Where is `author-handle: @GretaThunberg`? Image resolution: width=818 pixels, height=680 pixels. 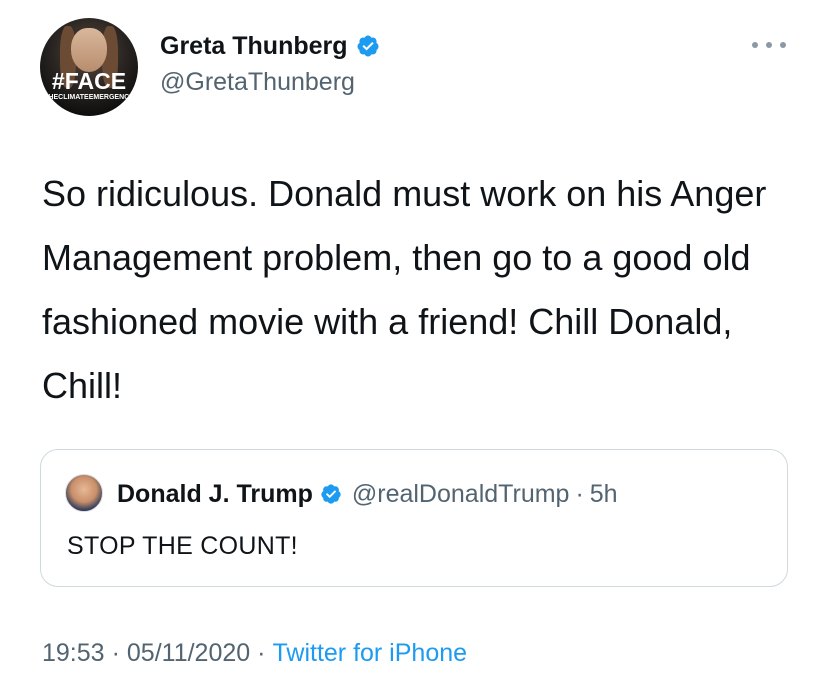 author-handle: @GretaThunberg is located at coordinates (257, 82).